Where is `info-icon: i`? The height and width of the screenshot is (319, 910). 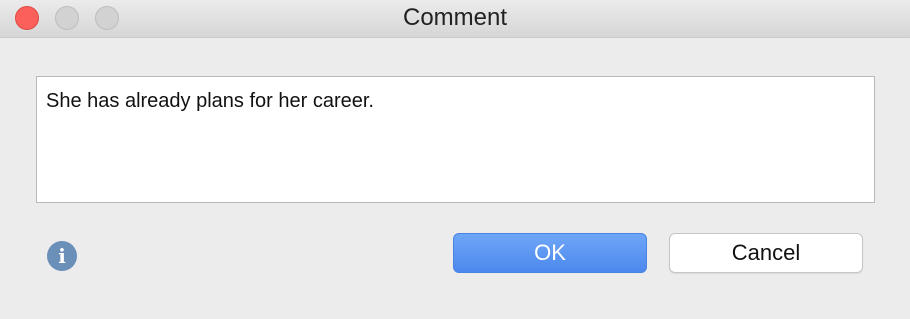
info-icon: i is located at coordinates (62, 256).